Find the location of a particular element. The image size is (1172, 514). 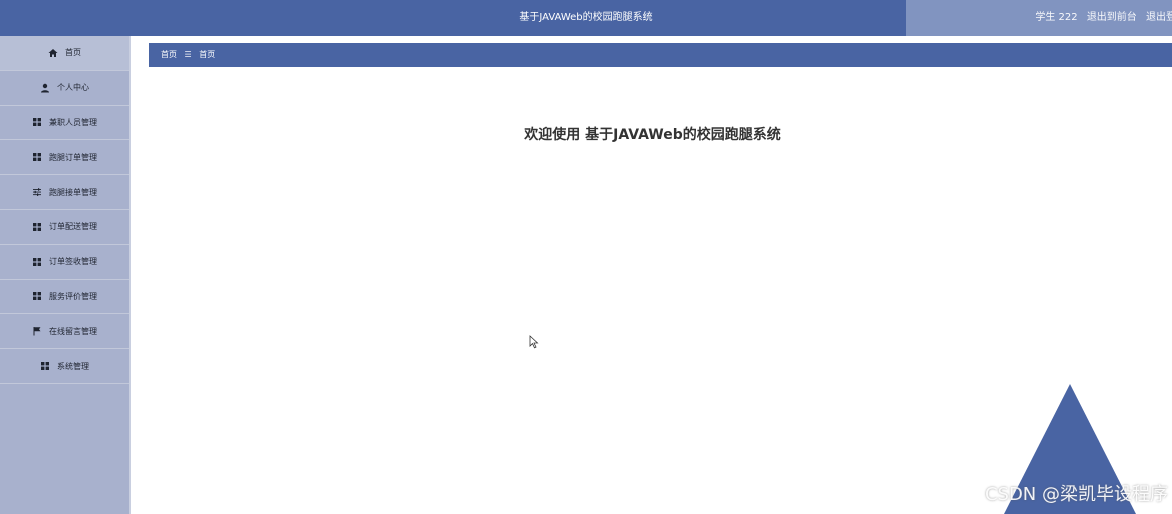

sidebar-item-order-delivery: 订单配送管理 is located at coordinates (64, 227).